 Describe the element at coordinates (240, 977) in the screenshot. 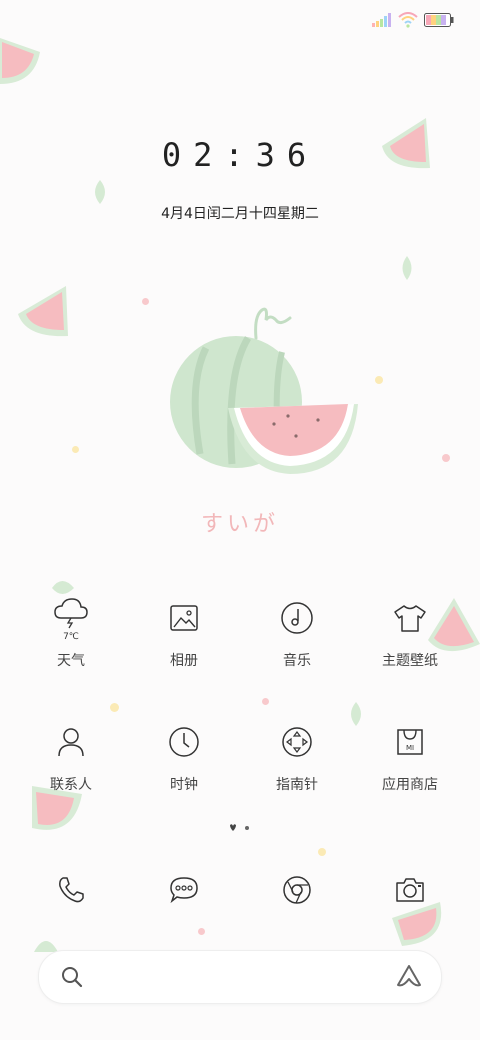

I see `search-bar` at that location.